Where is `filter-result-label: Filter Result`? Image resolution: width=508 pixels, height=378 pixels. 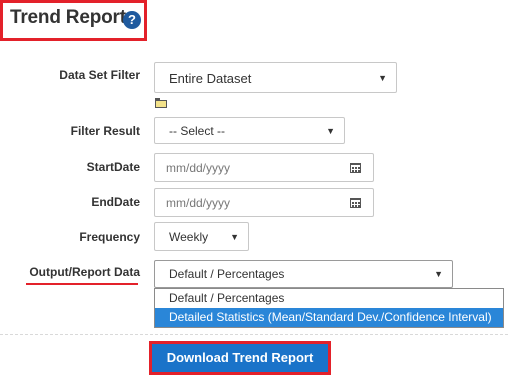 filter-result-label: Filter Result is located at coordinates (105, 131).